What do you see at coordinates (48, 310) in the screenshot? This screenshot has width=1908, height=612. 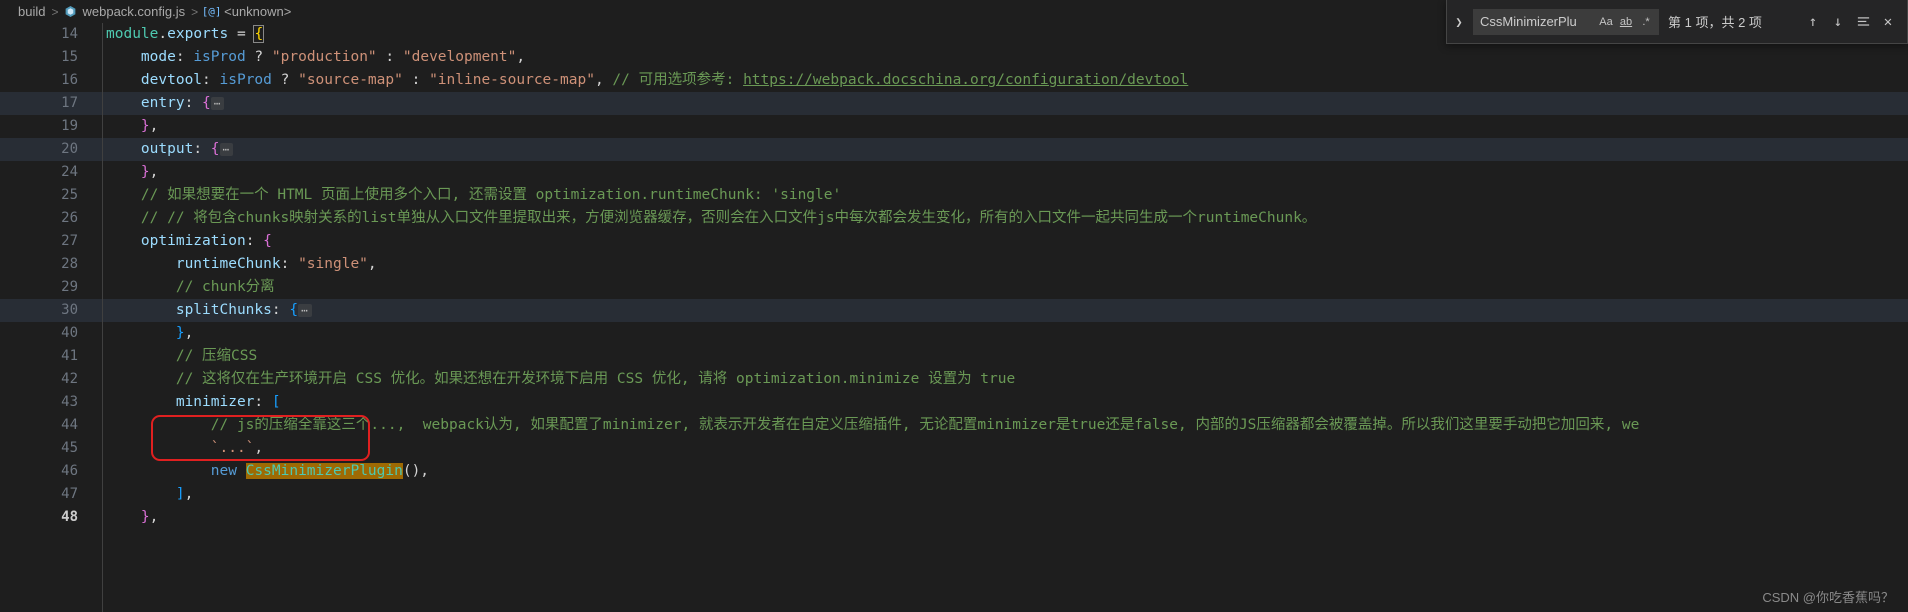 I see `line-number-30: 30❯` at bounding box center [48, 310].